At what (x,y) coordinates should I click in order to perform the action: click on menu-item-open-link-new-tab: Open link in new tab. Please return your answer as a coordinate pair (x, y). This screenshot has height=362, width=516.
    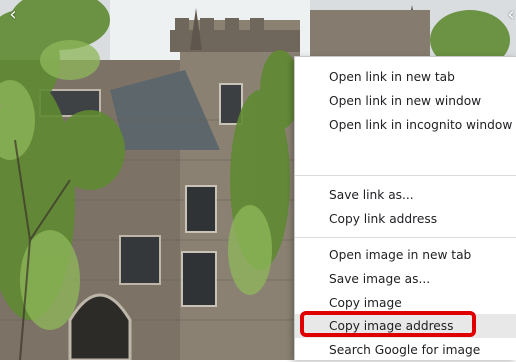
    Looking at the image, I should click on (405, 77).